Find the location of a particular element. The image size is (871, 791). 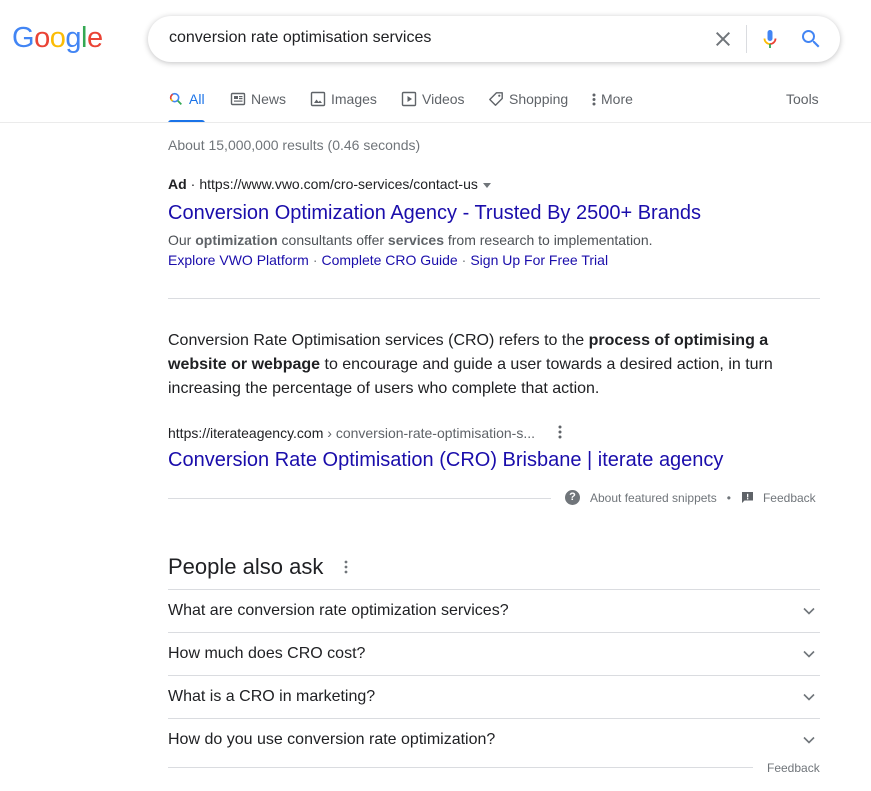

tab-label: More is located at coordinates (617, 99).